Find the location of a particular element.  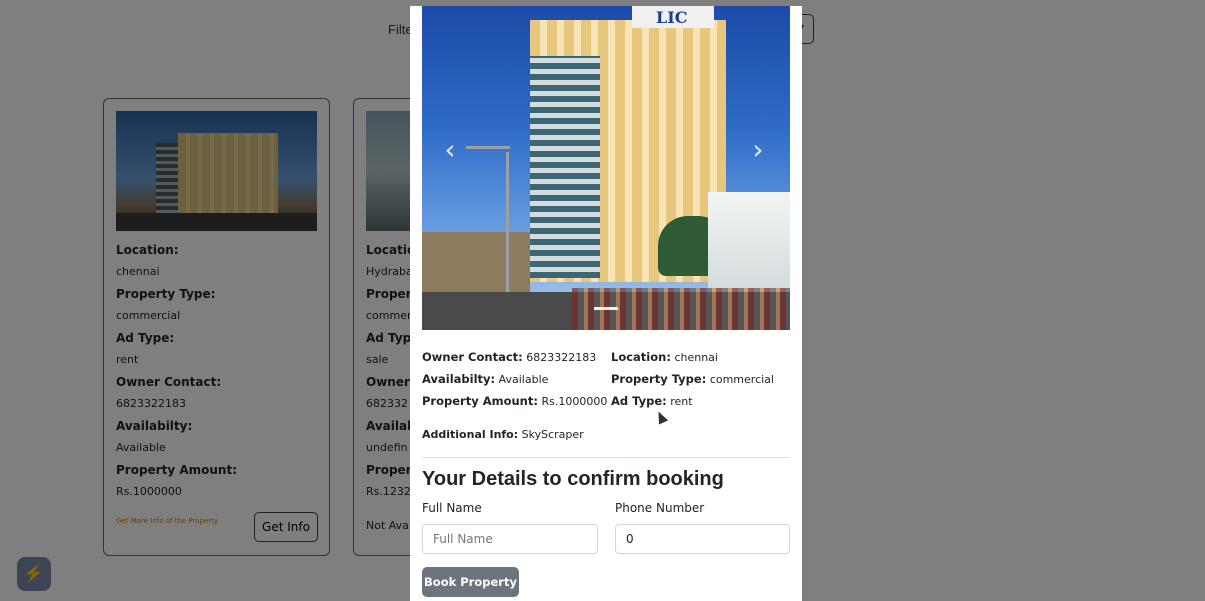

additional-info-value: SkyScraper is located at coordinates (552, 434).